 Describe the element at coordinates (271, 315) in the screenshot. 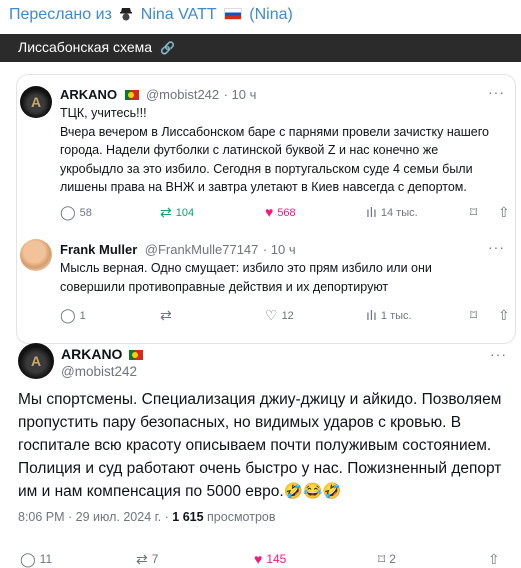

I see `heart-outline-icon: ♡` at that location.